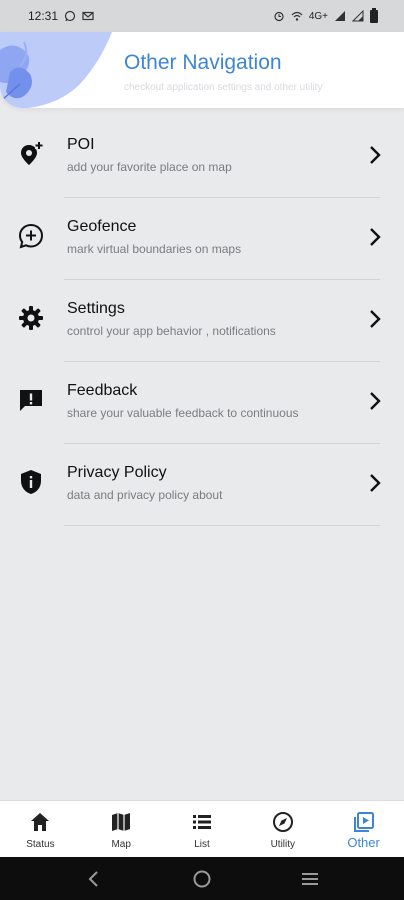 This screenshot has height=900, width=404. I want to click on add-circle-chat-icon, so click(31, 236).